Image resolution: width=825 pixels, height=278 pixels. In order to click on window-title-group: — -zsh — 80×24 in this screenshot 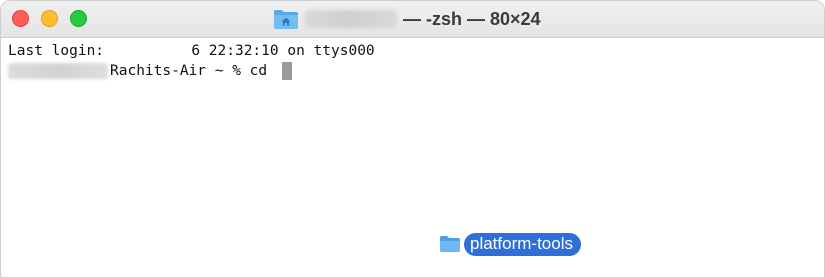, I will do `click(407, 19)`.